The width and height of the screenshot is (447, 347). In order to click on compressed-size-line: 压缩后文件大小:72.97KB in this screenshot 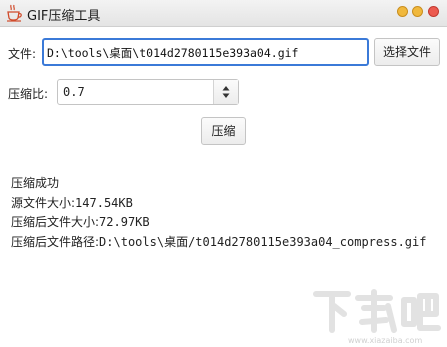, I will do `click(80, 221)`.